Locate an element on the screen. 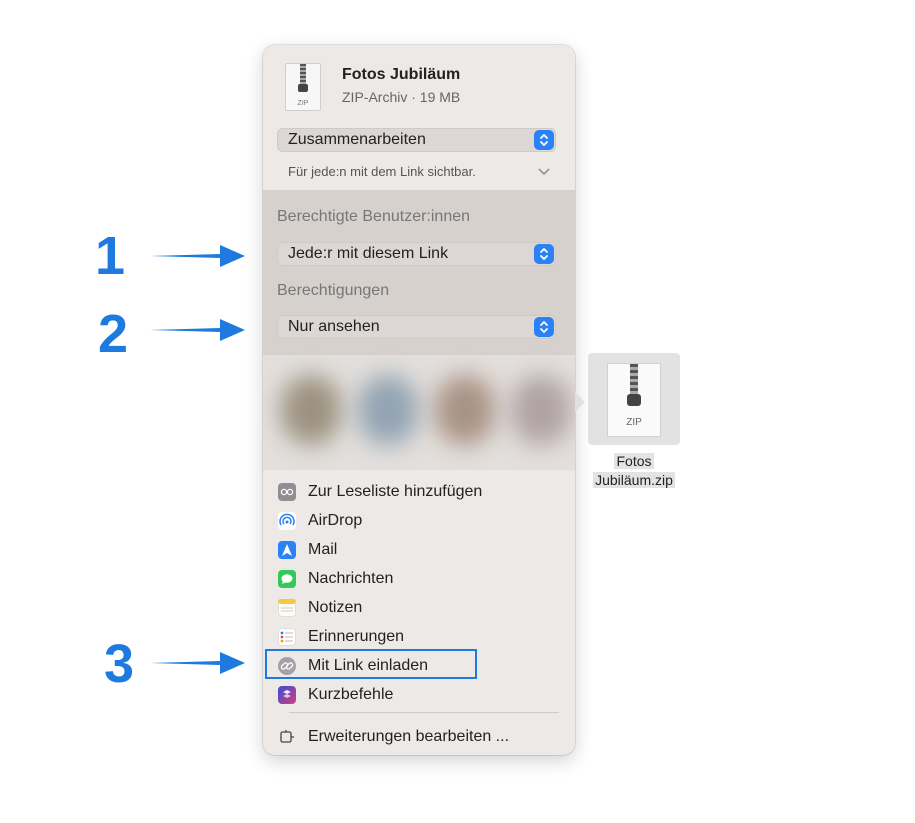  file-header: ZIP Fotos Jubiläum ZIP-Archiv · 19 MB is located at coordinates (425, 88).